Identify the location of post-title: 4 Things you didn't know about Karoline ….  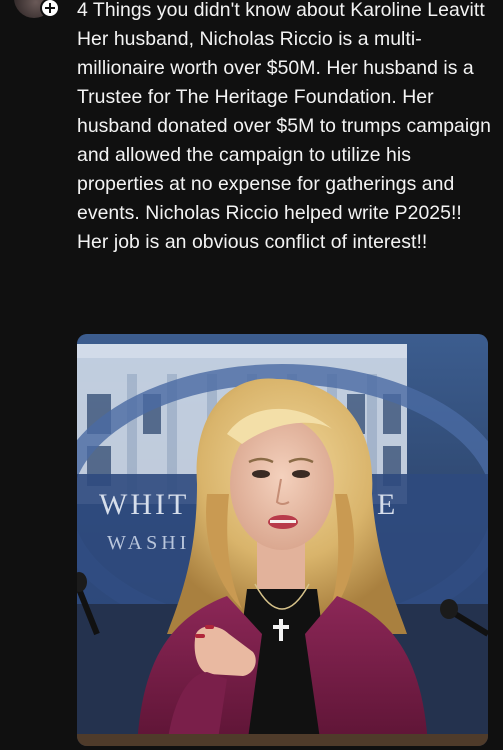
(281, 10).